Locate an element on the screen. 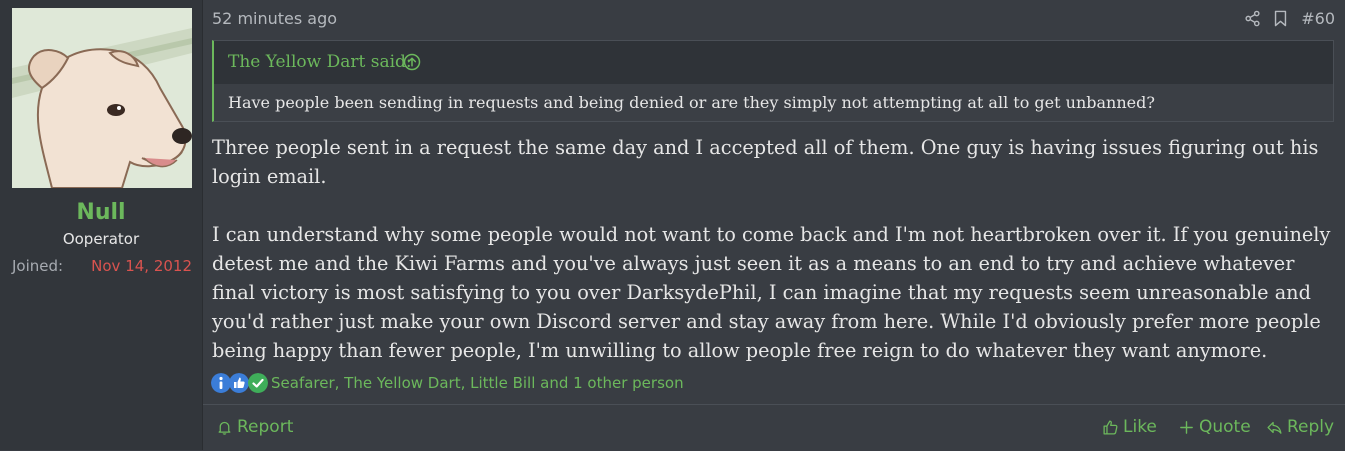  plus-icon is located at coordinates (1186, 427).